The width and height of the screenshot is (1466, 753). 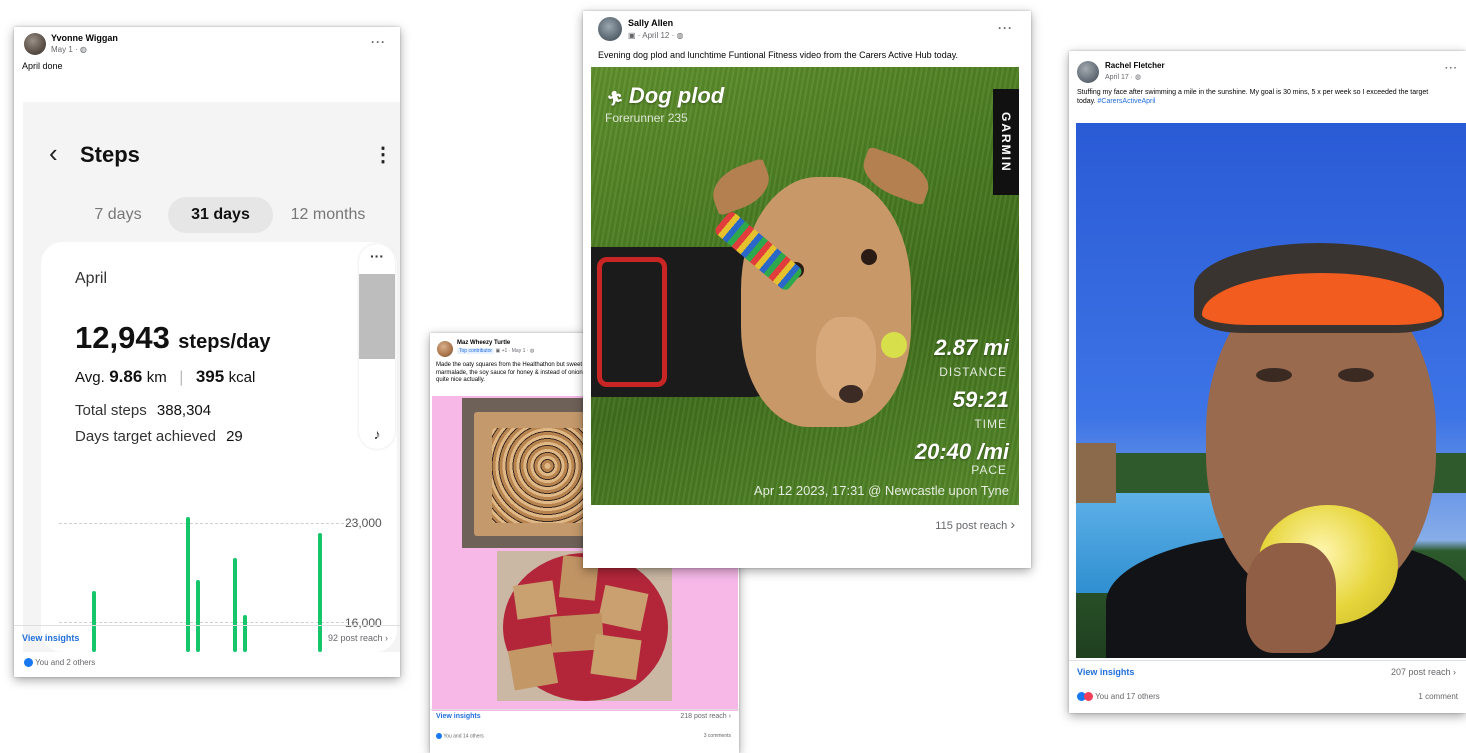 I want to click on love-icon, so click(x=1088, y=697).